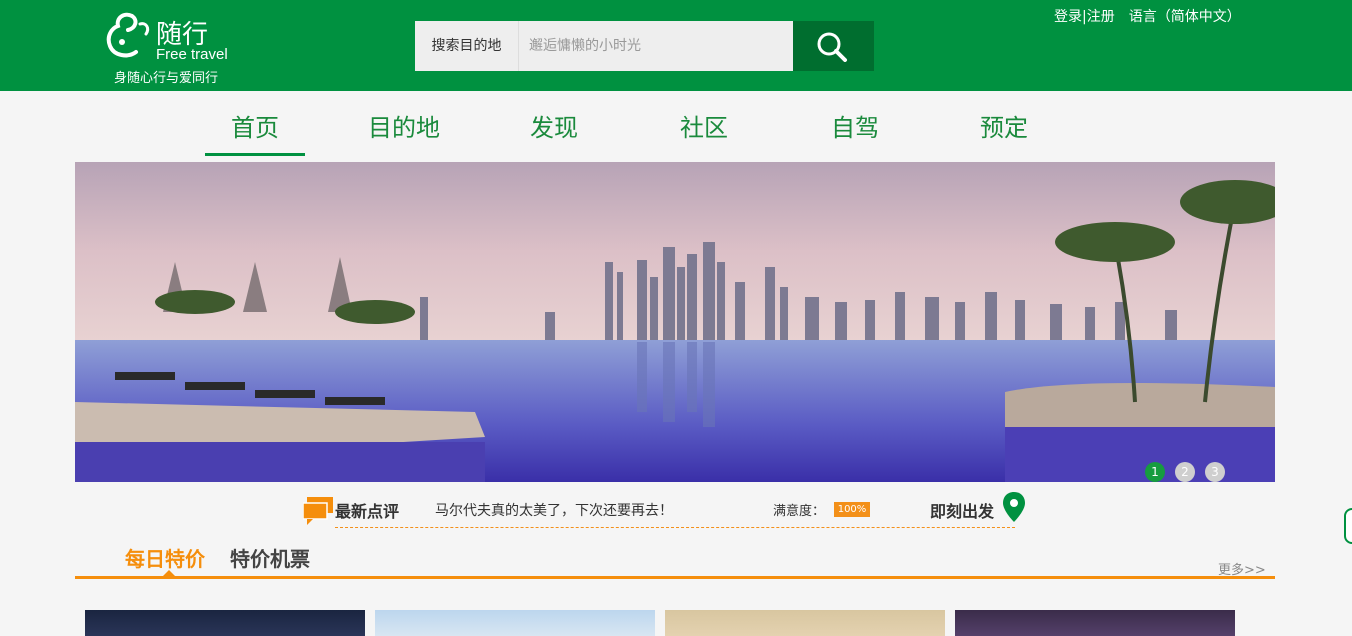  I want to click on nav-item-home: 首页, so click(255, 125).